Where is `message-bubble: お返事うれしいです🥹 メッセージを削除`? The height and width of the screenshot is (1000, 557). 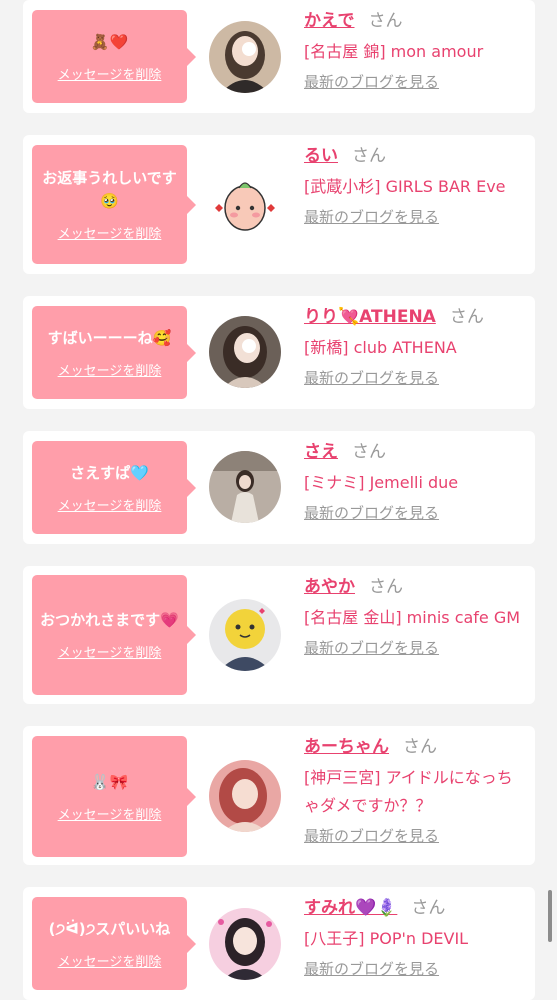 message-bubble: お返事うれしいです🥹 メッセージを削除 is located at coordinates (114, 204).